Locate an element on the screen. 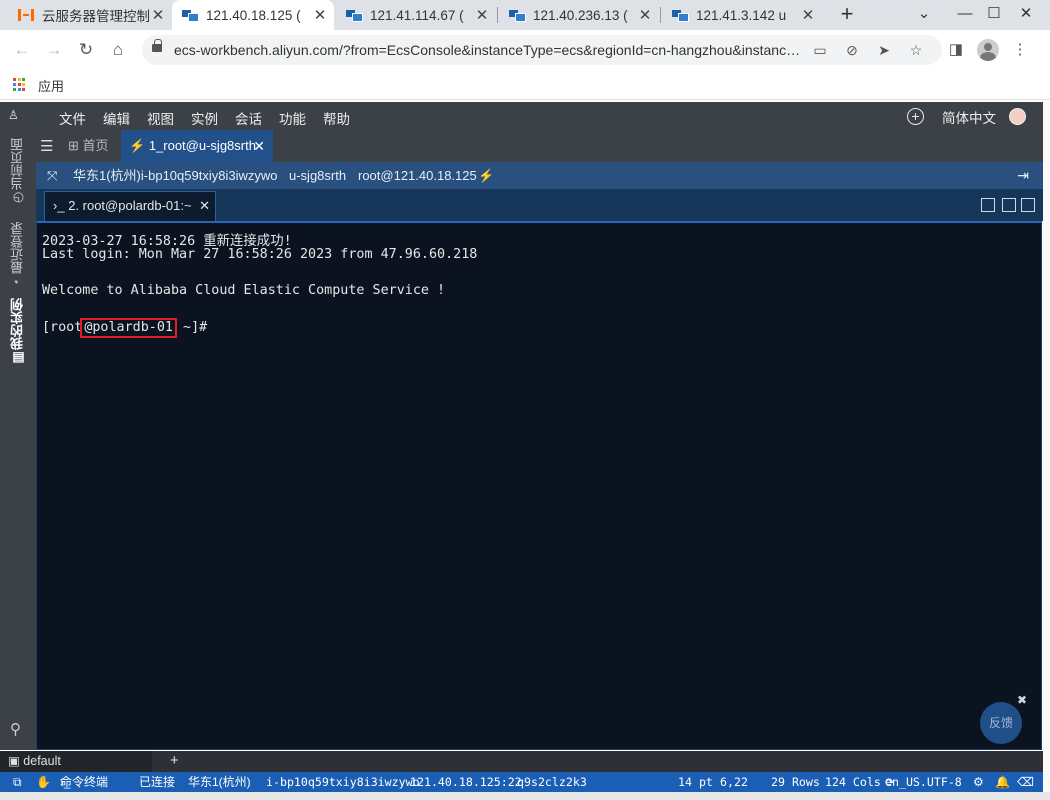 The width and height of the screenshot is (1050, 800). remote-terminal-icon is located at coordinates (190, 15).